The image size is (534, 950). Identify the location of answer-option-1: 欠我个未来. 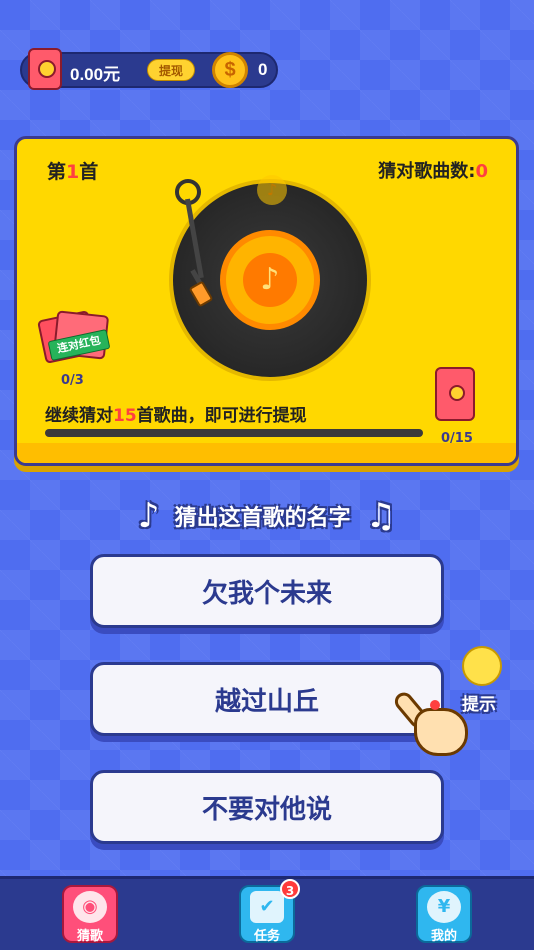
(267, 591).